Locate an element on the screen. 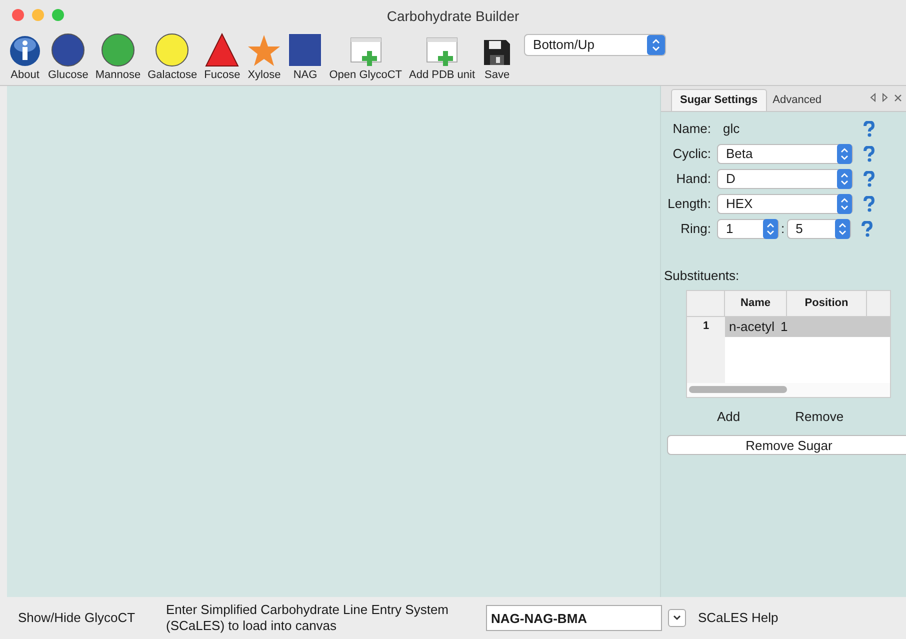 The image size is (906, 639). name-value: glc is located at coordinates (731, 129).